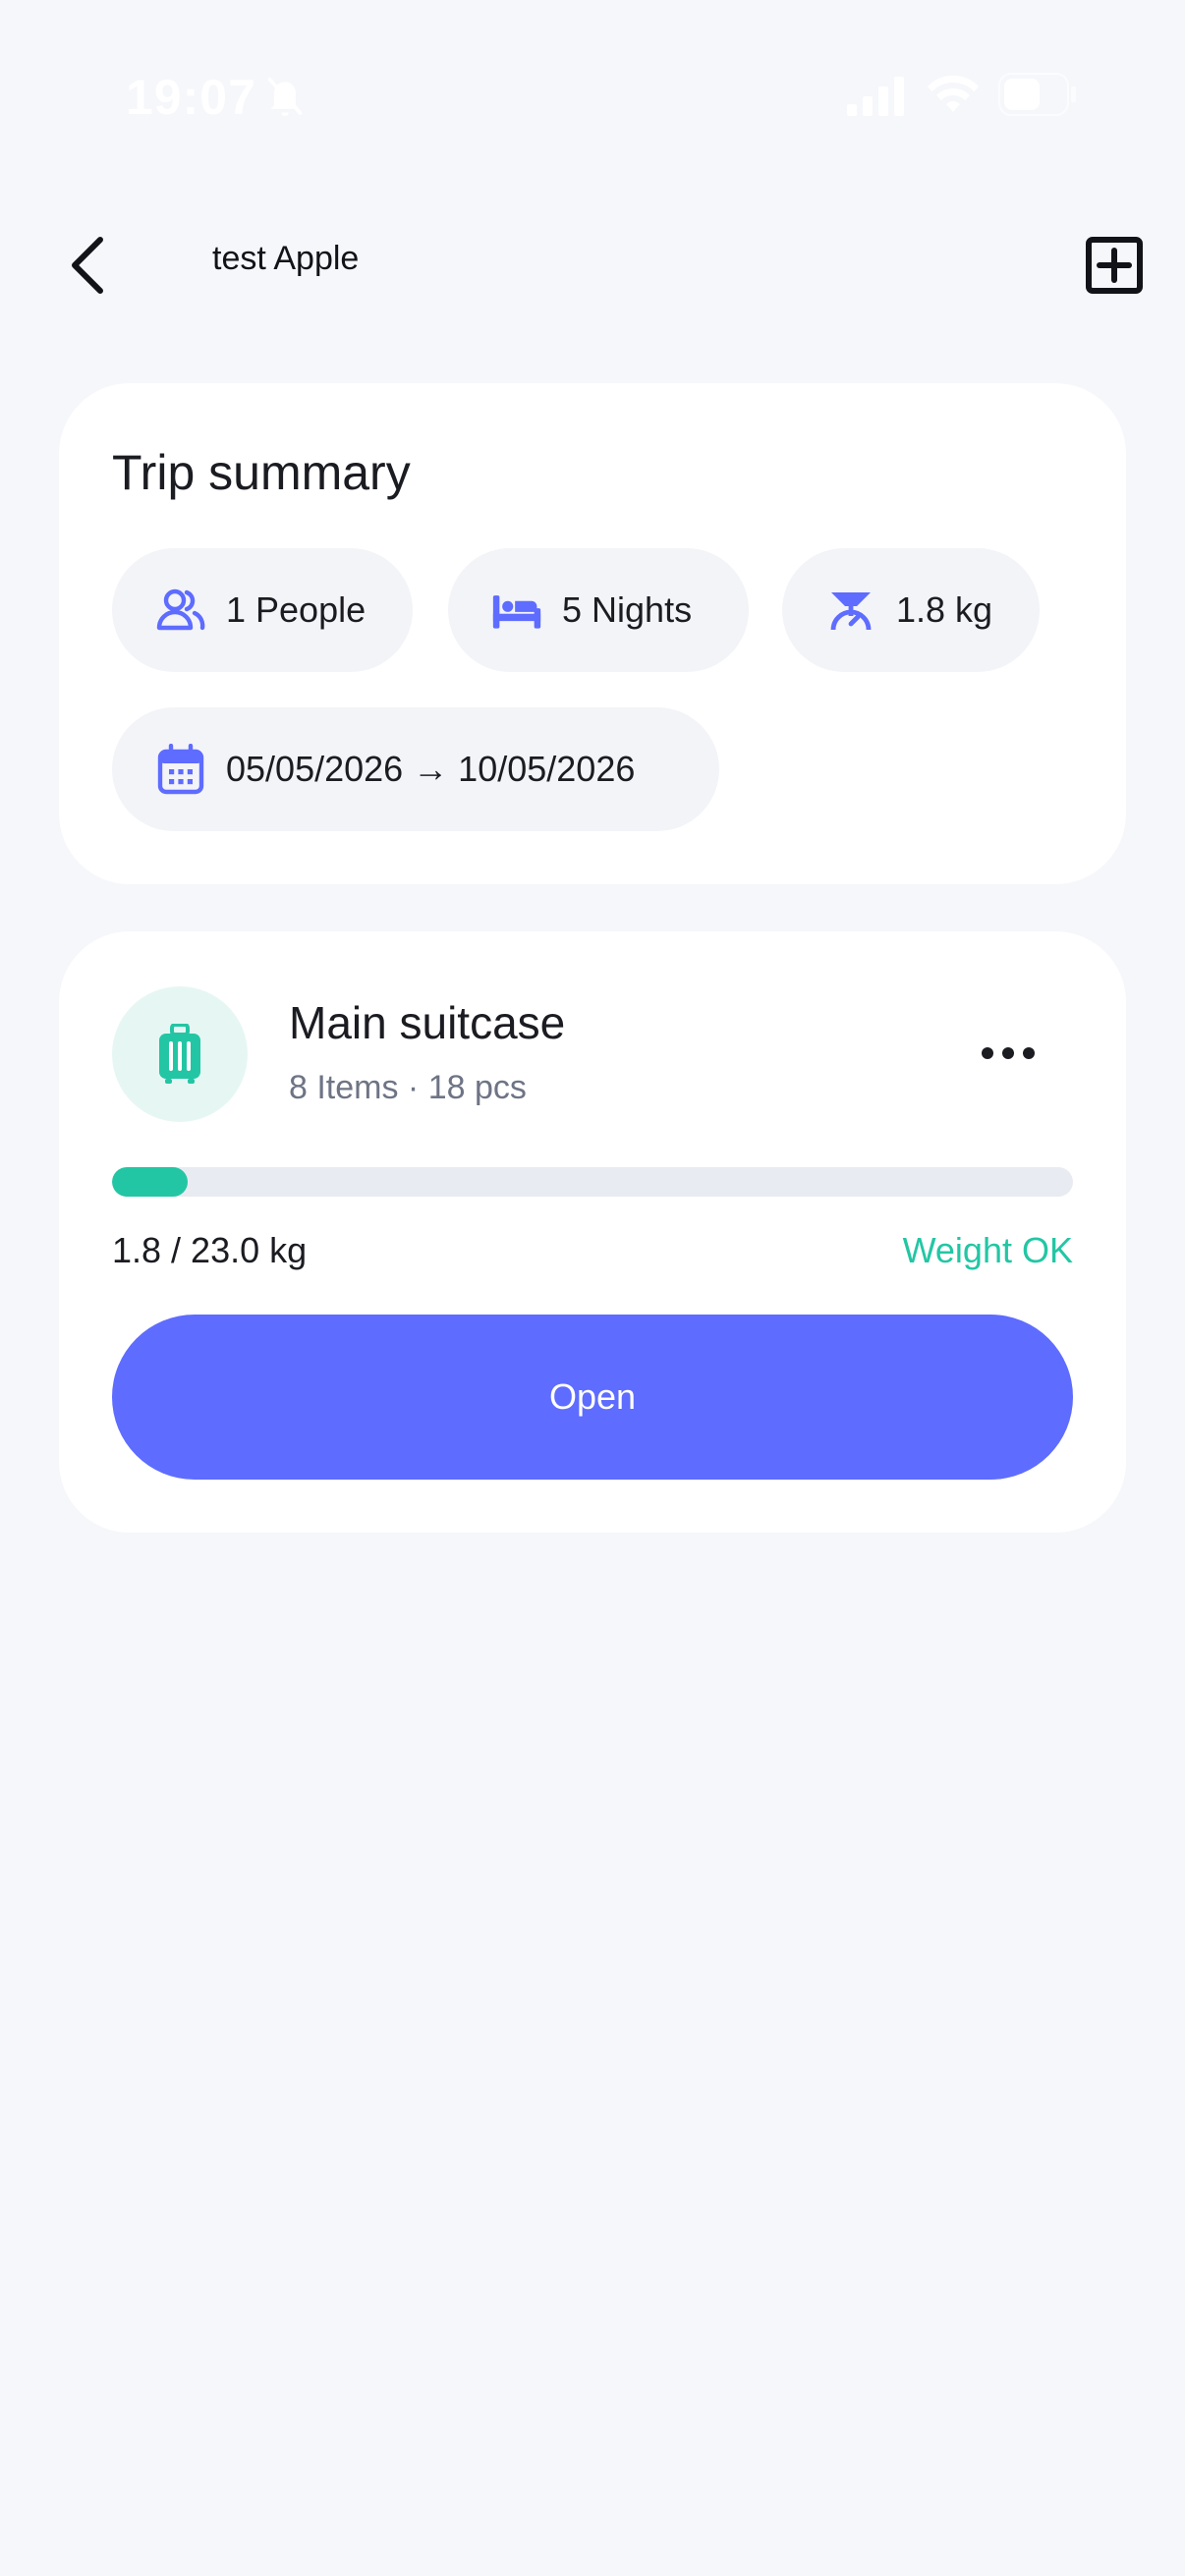 The height and width of the screenshot is (2576, 1185). I want to click on chip-nights: 5 Nights, so click(598, 610).